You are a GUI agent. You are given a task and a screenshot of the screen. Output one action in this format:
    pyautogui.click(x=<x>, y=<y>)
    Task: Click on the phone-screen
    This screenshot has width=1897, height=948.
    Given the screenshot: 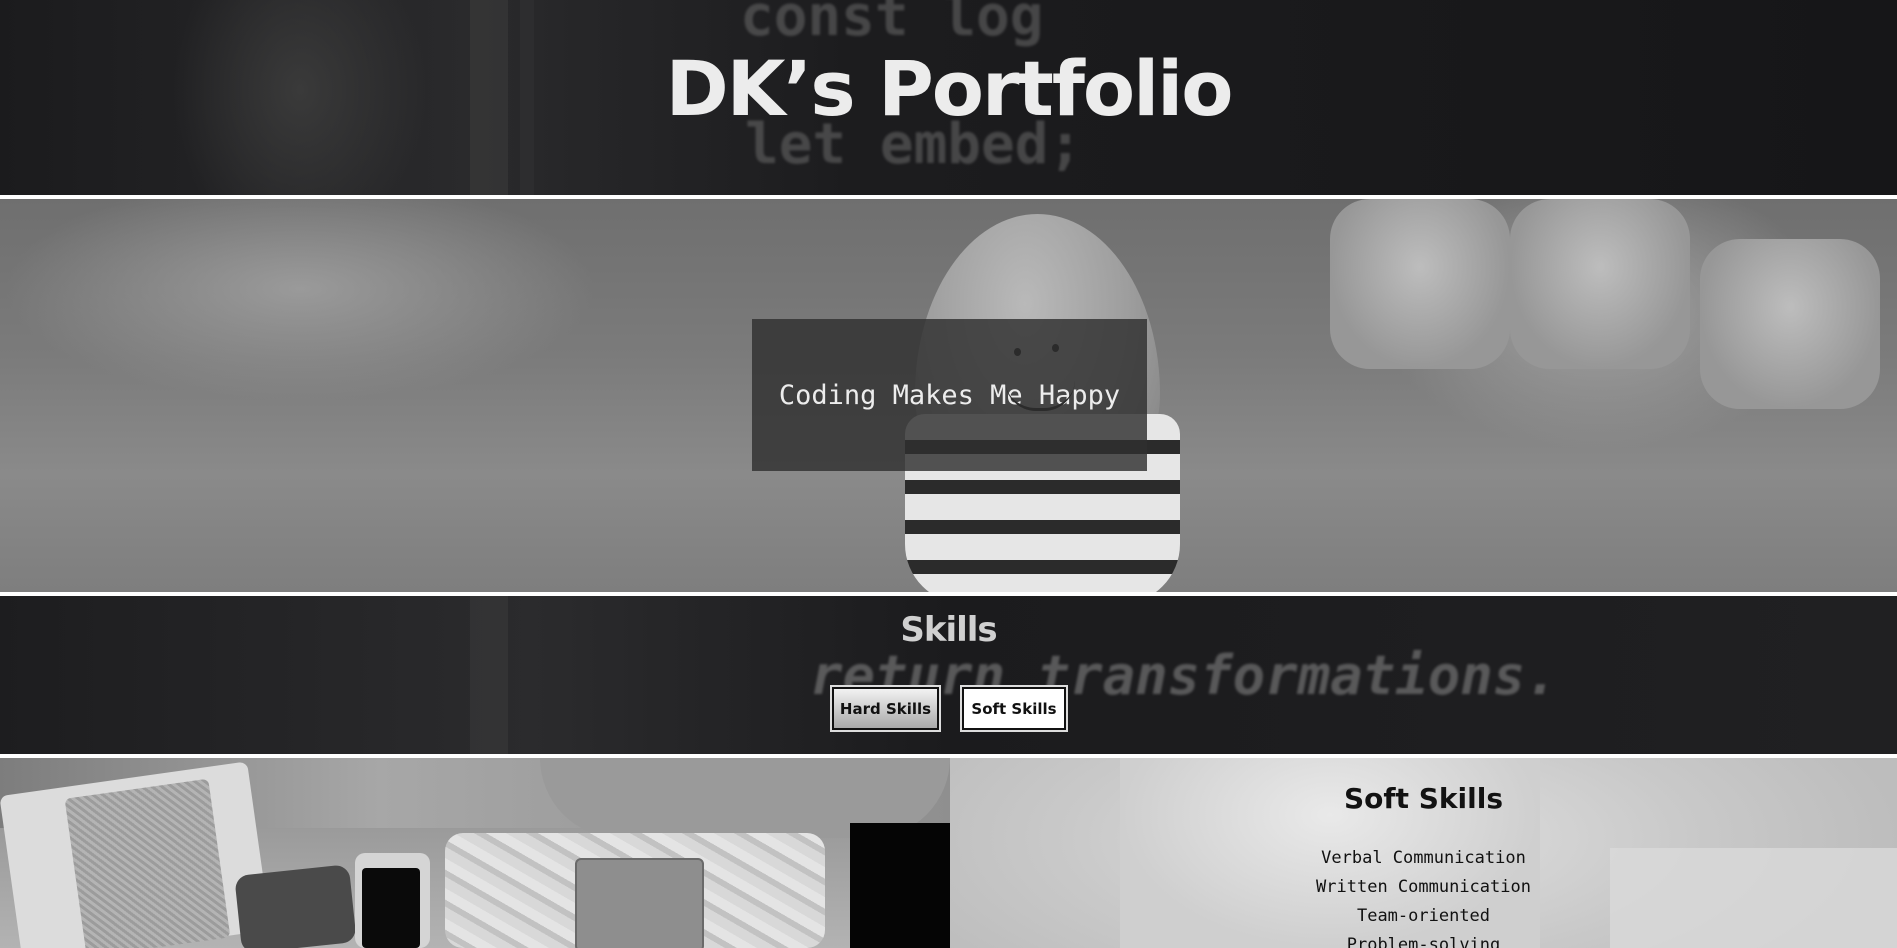 What is the action you would take?
    pyautogui.click(x=391, y=908)
    